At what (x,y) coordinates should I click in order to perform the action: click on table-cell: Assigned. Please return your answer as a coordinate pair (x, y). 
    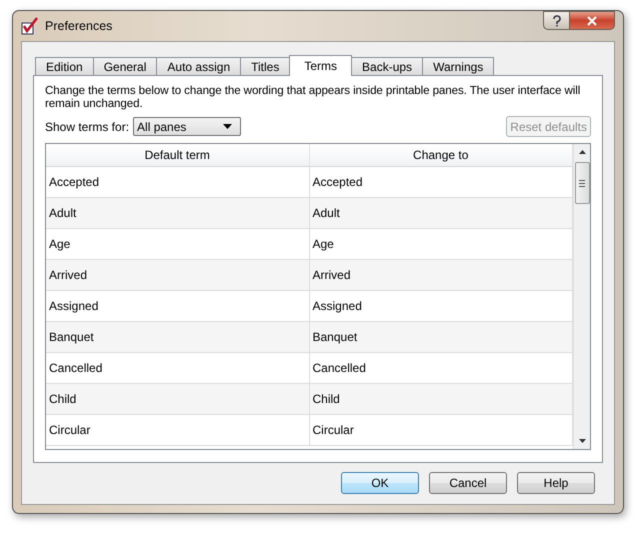
    Looking at the image, I should click on (178, 306).